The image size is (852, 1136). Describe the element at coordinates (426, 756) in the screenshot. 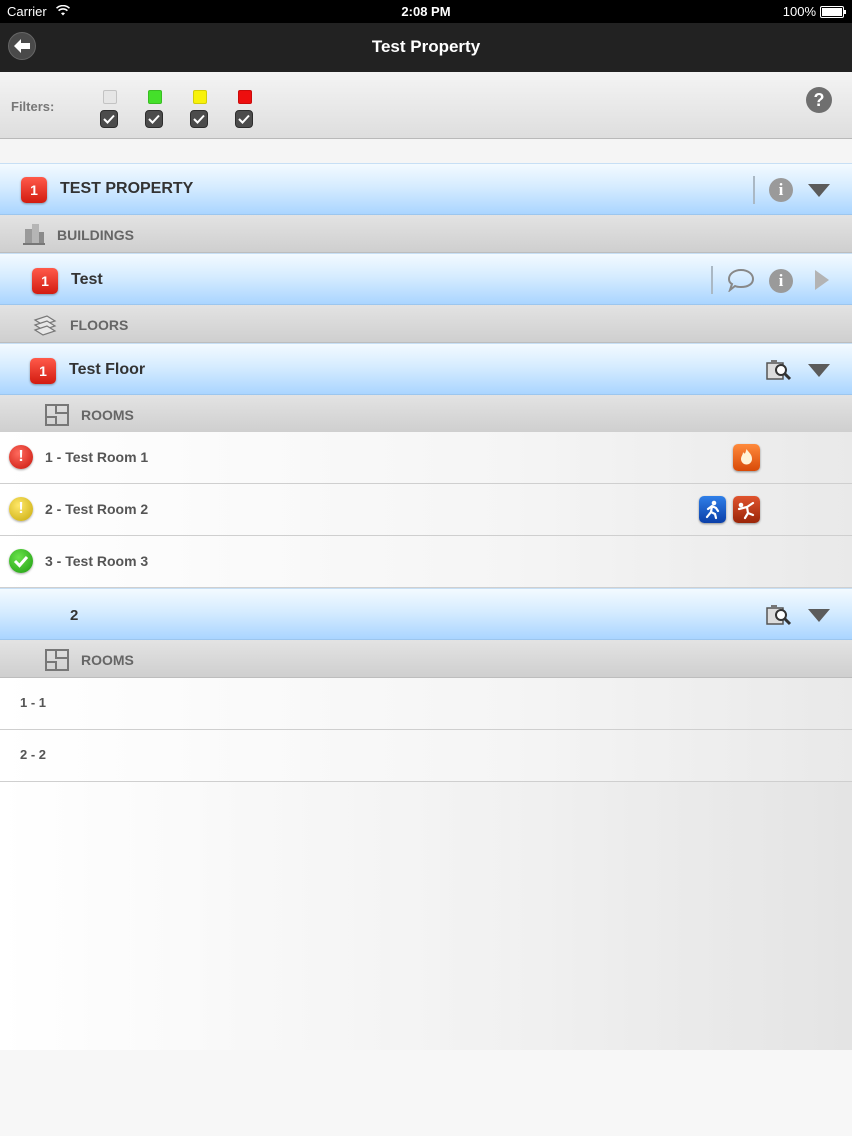

I see `room-row: 2 - 2` at that location.